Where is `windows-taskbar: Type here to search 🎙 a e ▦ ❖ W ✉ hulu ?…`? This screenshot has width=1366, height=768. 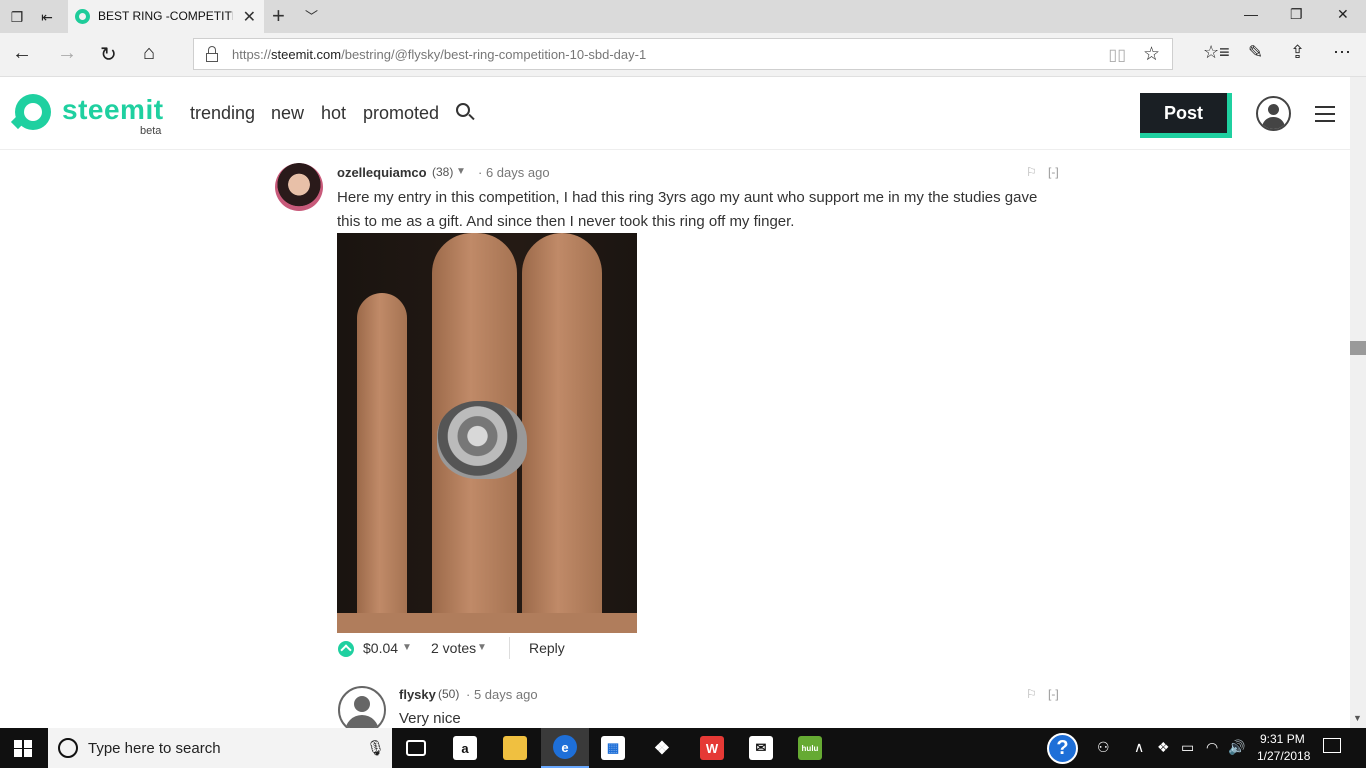 windows-taskbar: Type here to search 🎙 a e ▦ ❖ W ✉ hulu ?… is located at coordinates (683, 748).